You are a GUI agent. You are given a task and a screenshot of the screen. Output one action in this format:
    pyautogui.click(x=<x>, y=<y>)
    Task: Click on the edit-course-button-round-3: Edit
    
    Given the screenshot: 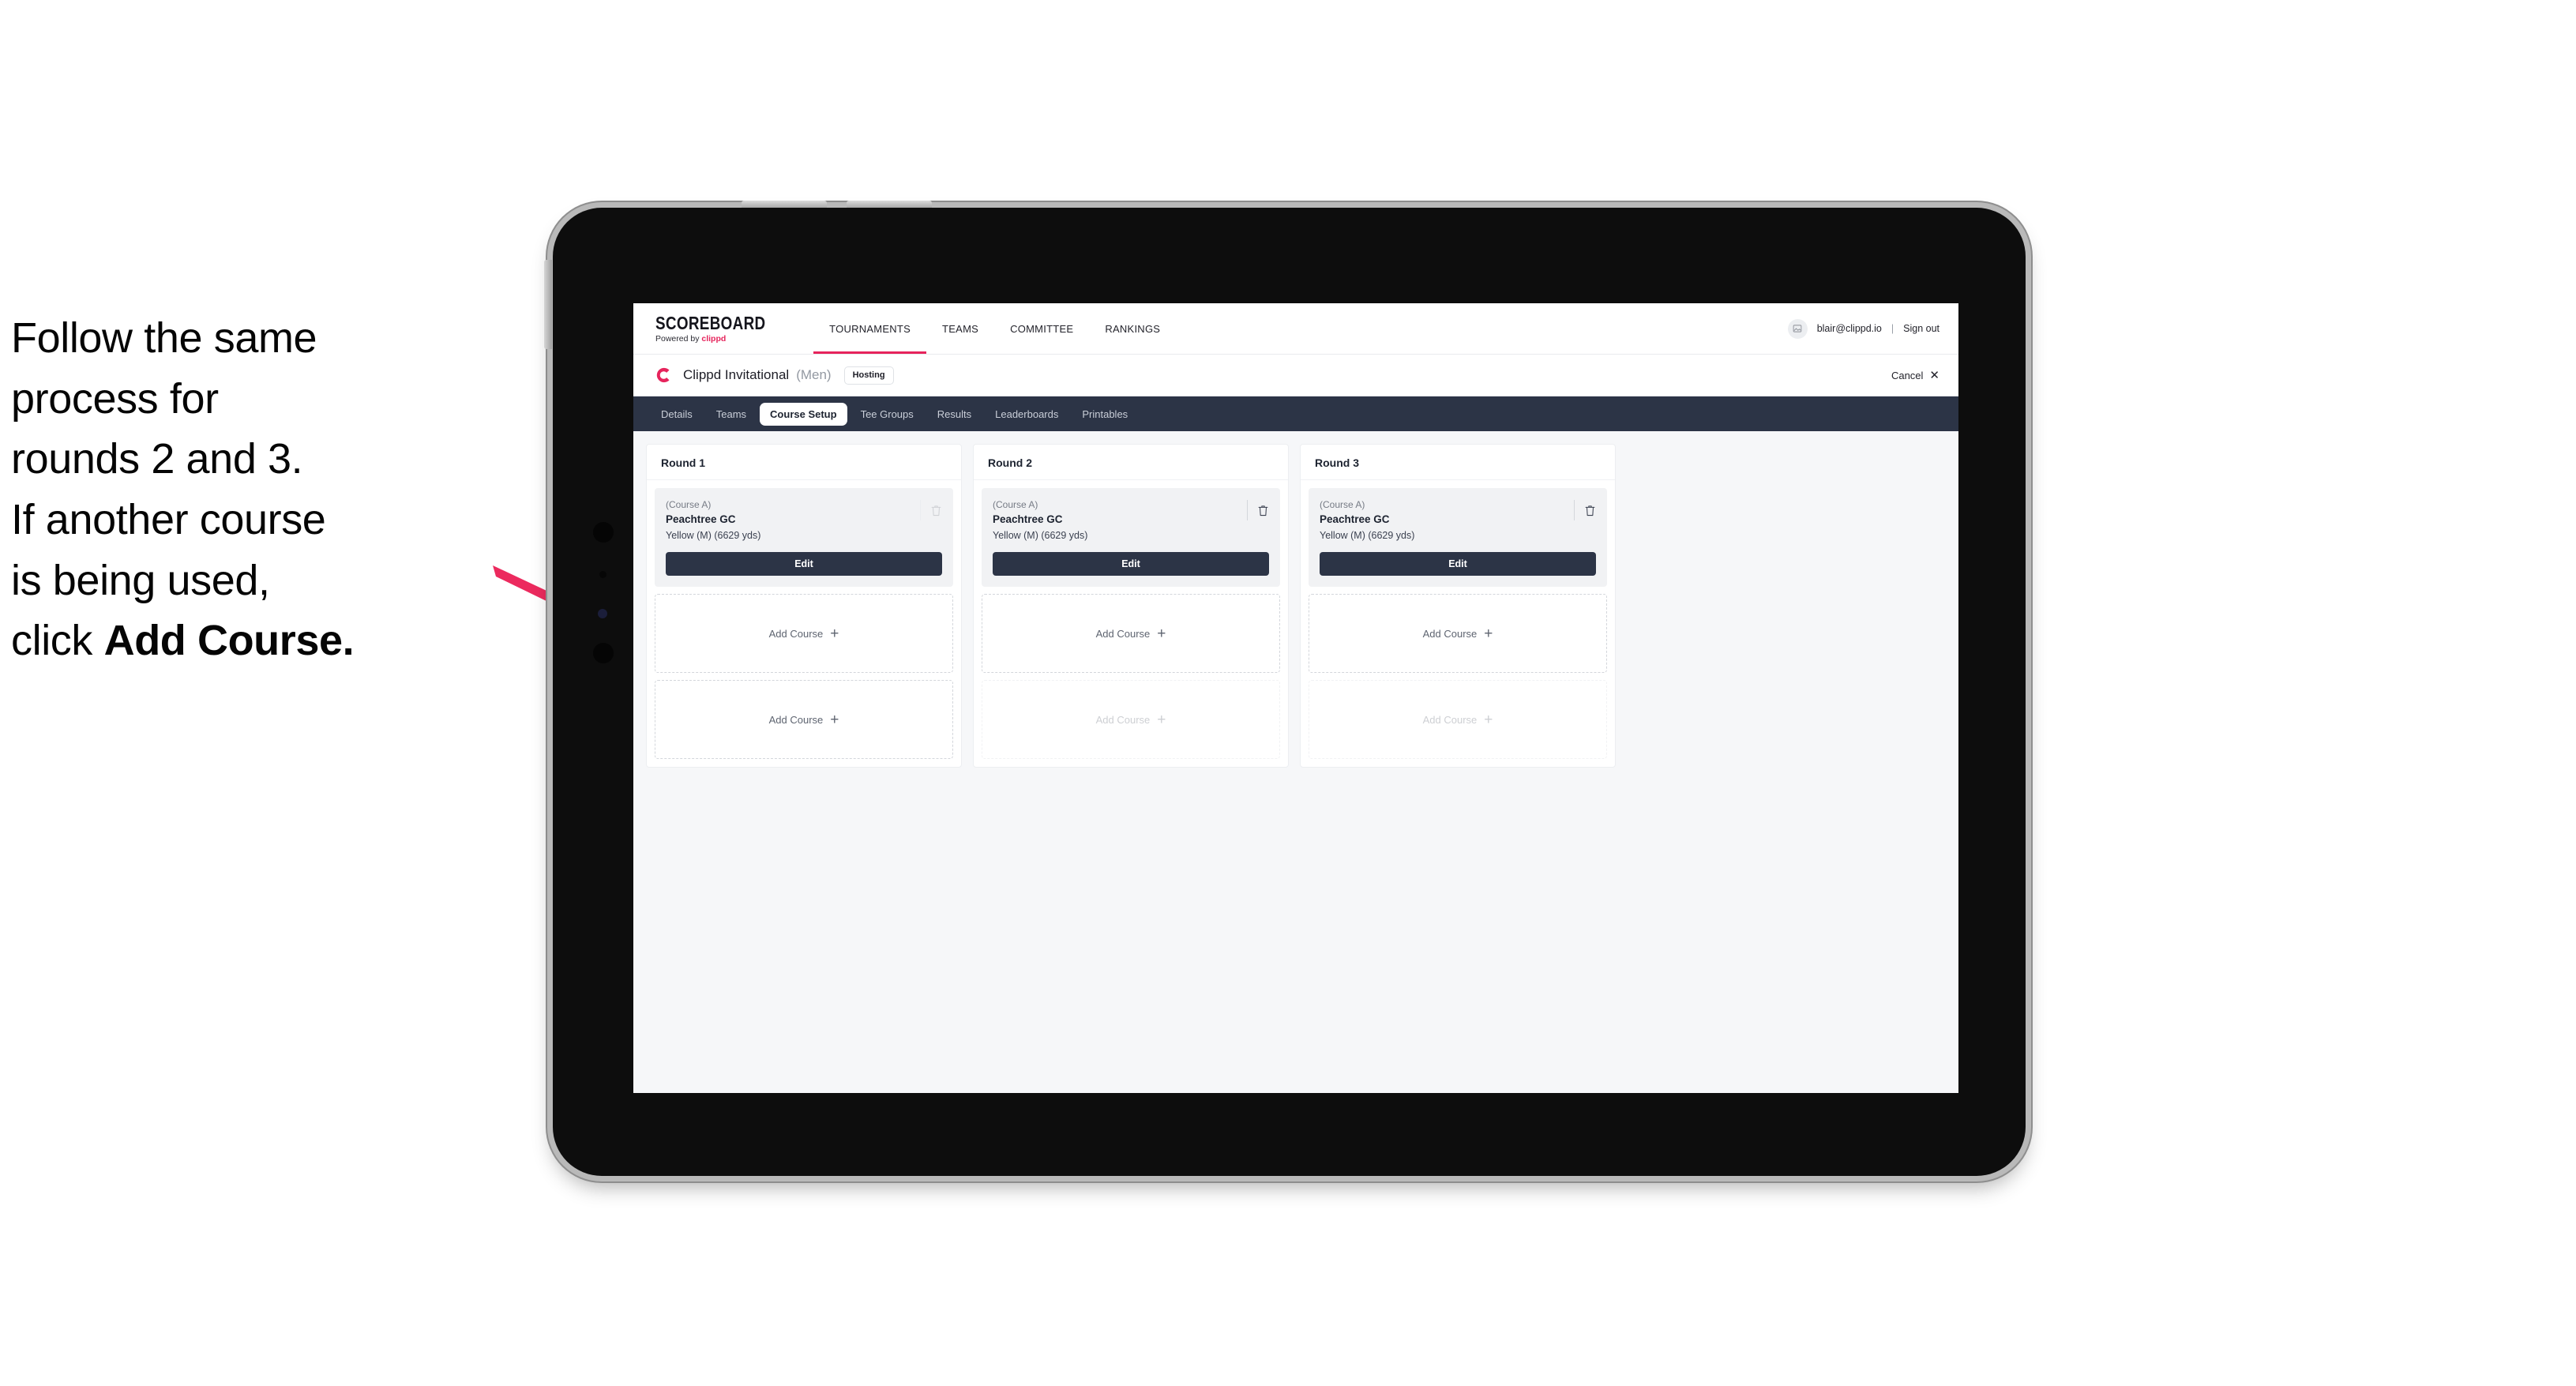 What is the action you would take?
    pyautogui.click(x=1458, y=564)
    